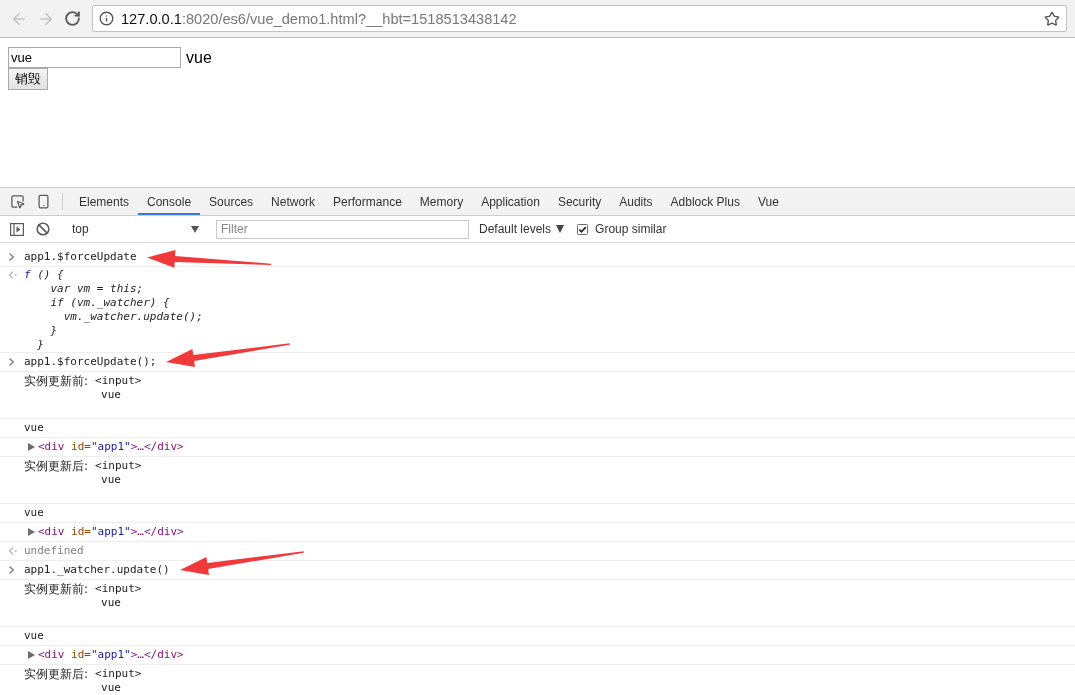 This screenshot has width=1075, height=695. Describe the element at coordinates (579, 18) in the screenshot. I see `address-bar: 127.0.0.1:8020/es6/vue_demo1.html?__hbt=1518513438142` at that location.